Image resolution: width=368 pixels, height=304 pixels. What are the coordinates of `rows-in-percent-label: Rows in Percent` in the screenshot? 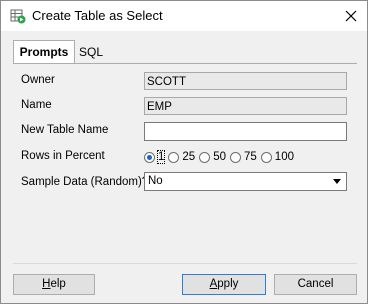 It's located at (63, 156).